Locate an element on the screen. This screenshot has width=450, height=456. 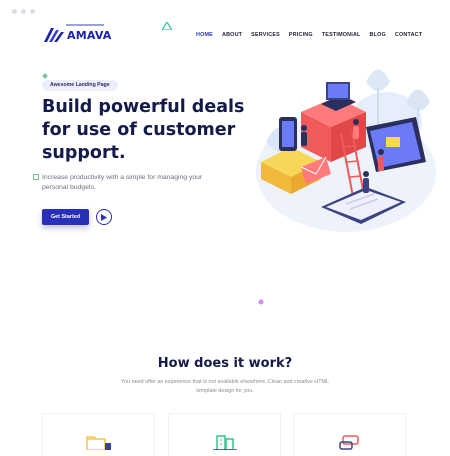
hero-illustration is located at coordinates (346, 150).